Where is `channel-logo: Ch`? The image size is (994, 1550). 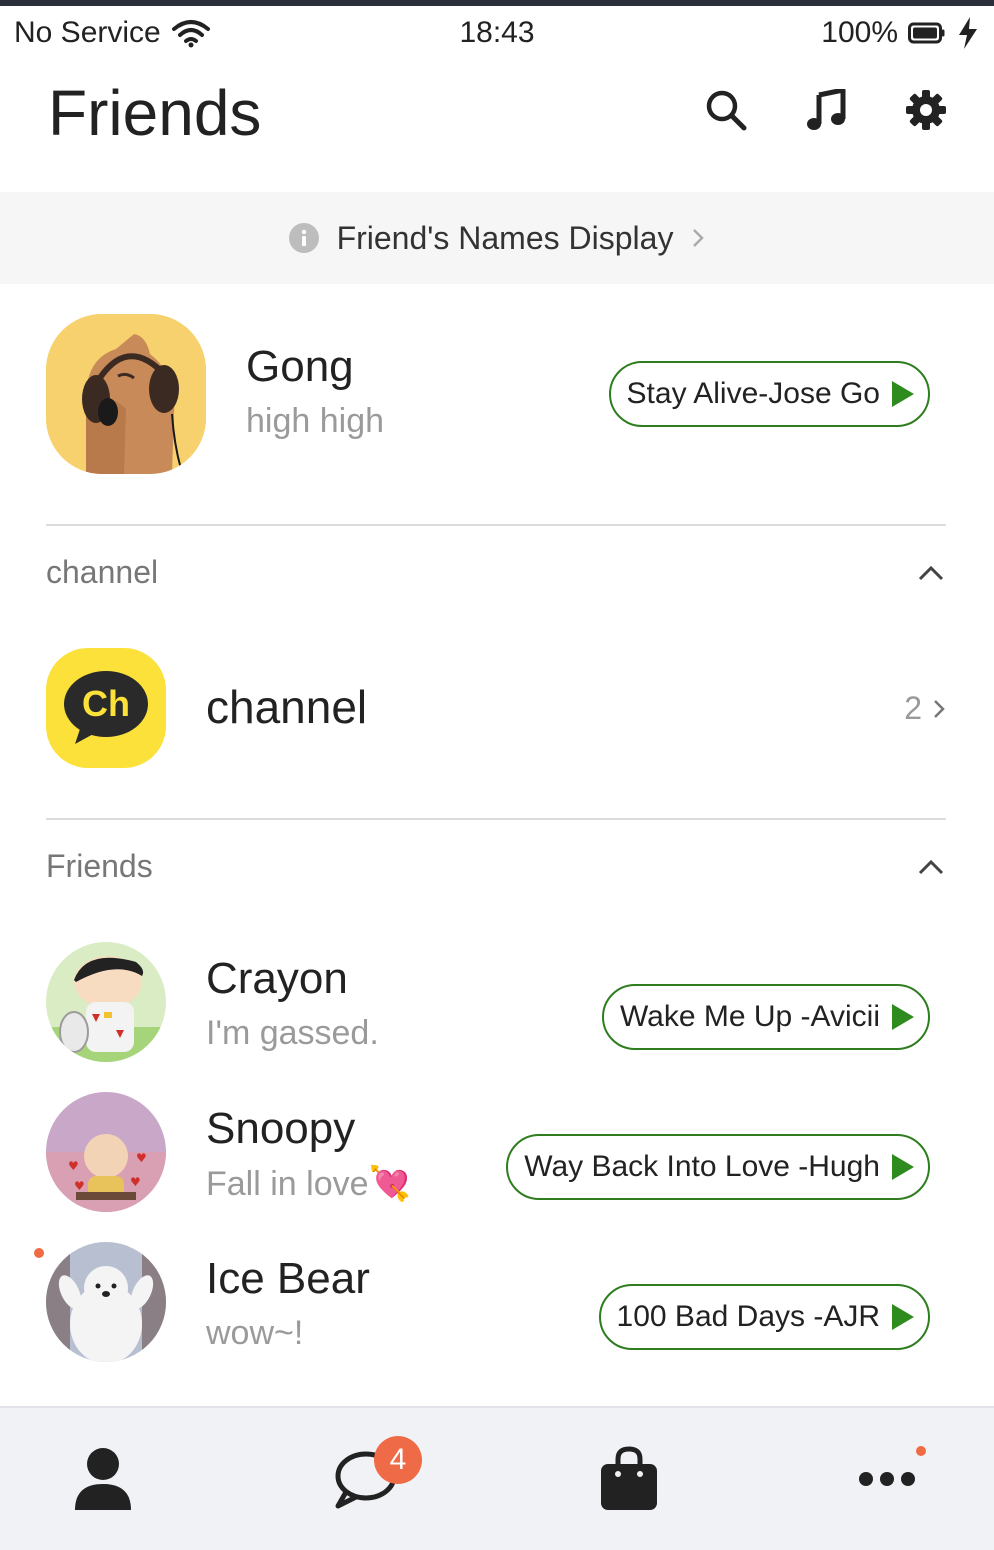 channel-logo: Ch is located at coordinates (106, 708).